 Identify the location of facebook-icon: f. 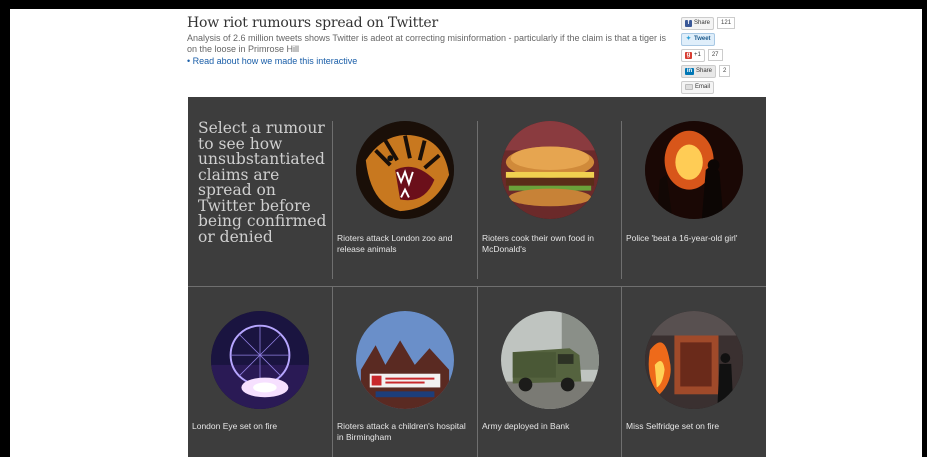
(688, 23).